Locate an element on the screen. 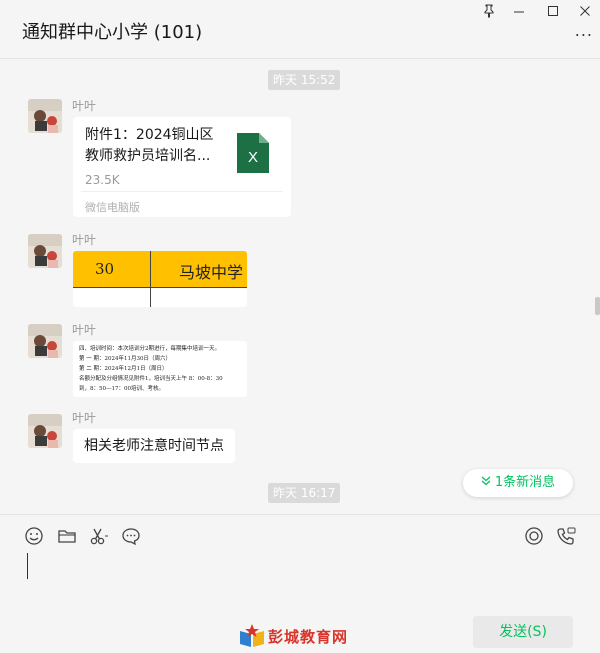 The image size is (600, 653). table-cell: 30 is located at coordinates (105, 269).